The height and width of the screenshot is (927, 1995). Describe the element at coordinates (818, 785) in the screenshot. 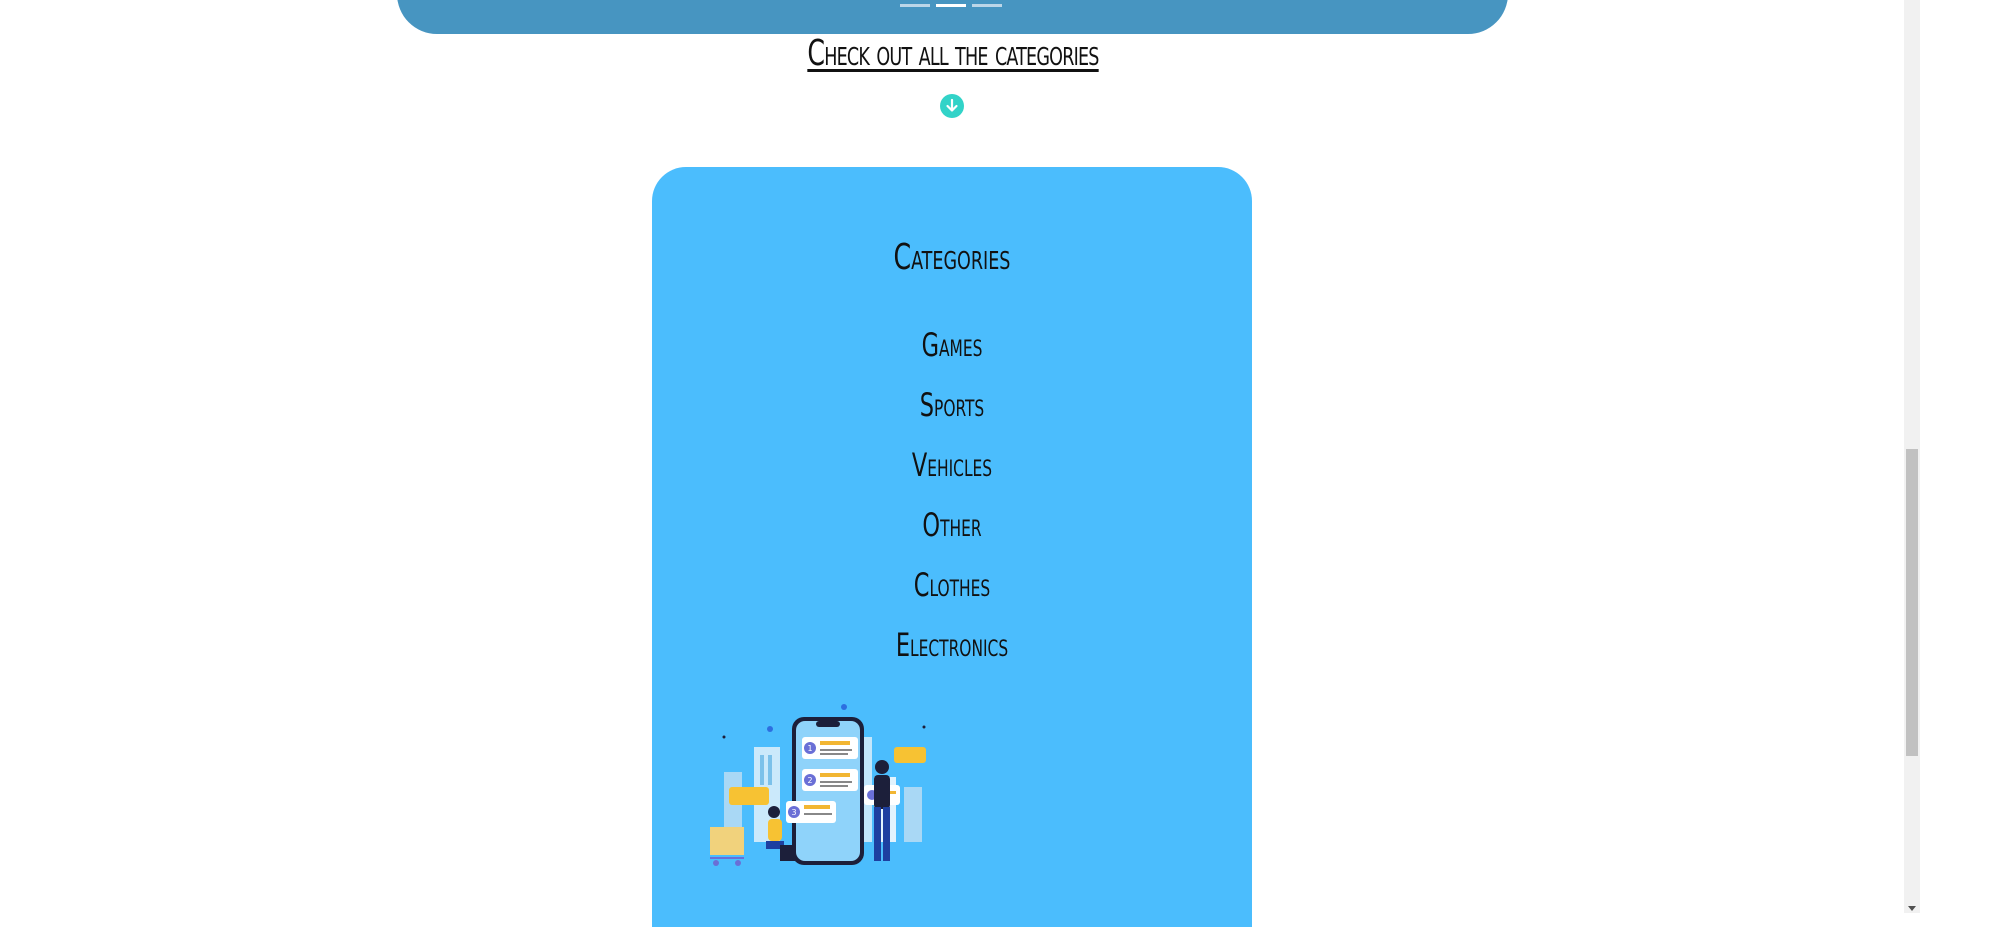

I see `product-reviews-illustration: 1 2 3` at that location.